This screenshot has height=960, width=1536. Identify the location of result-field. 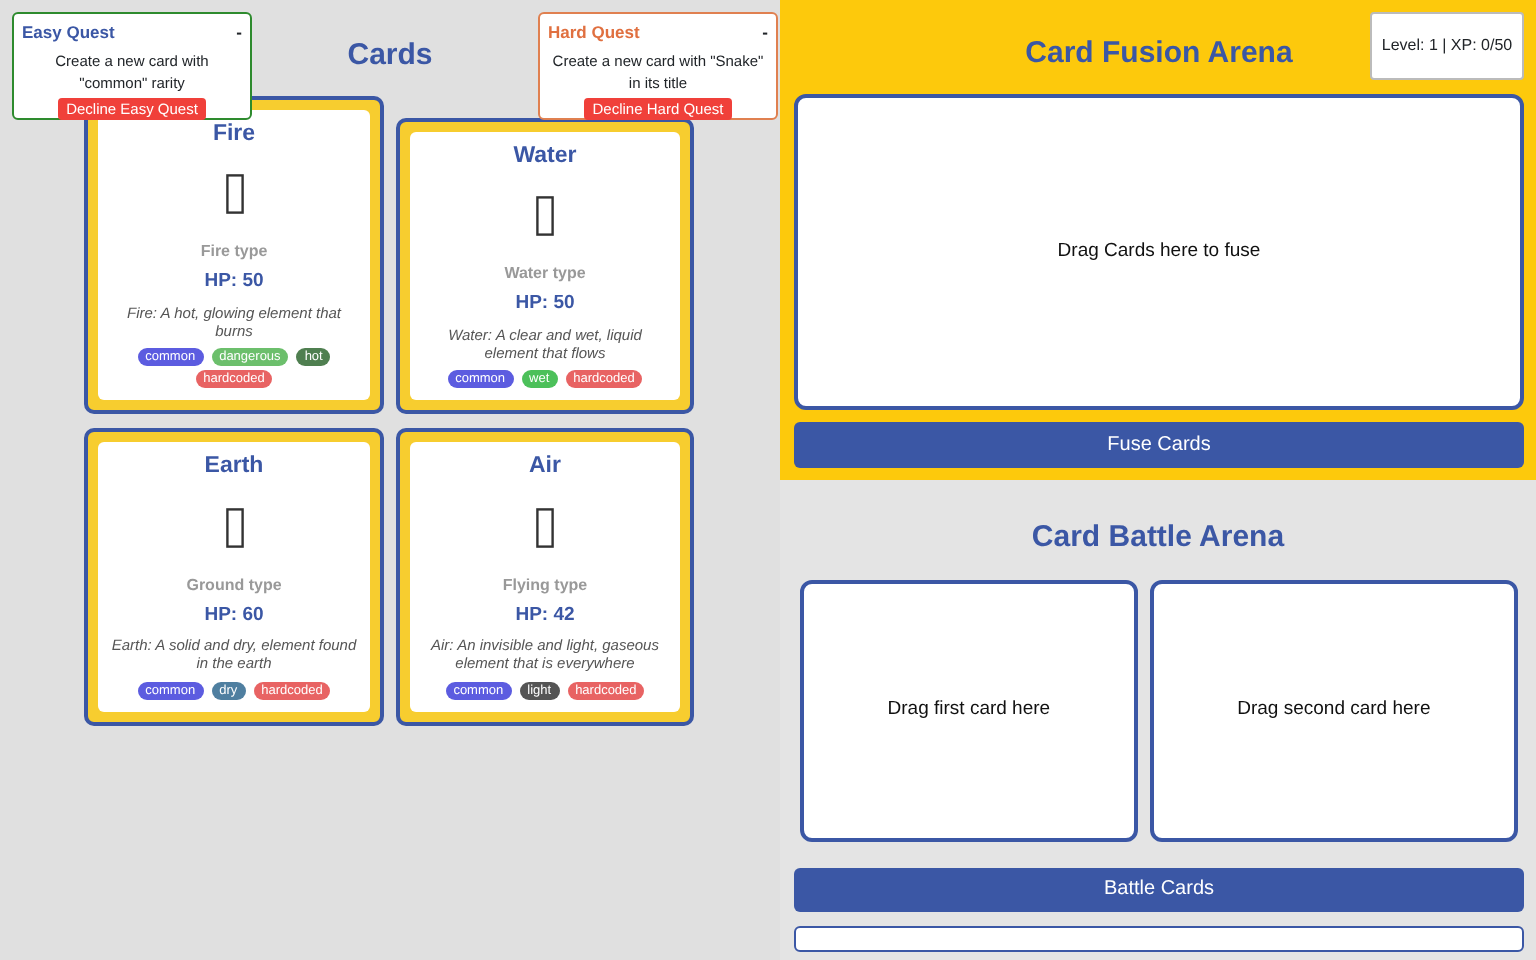
(1159, 938).